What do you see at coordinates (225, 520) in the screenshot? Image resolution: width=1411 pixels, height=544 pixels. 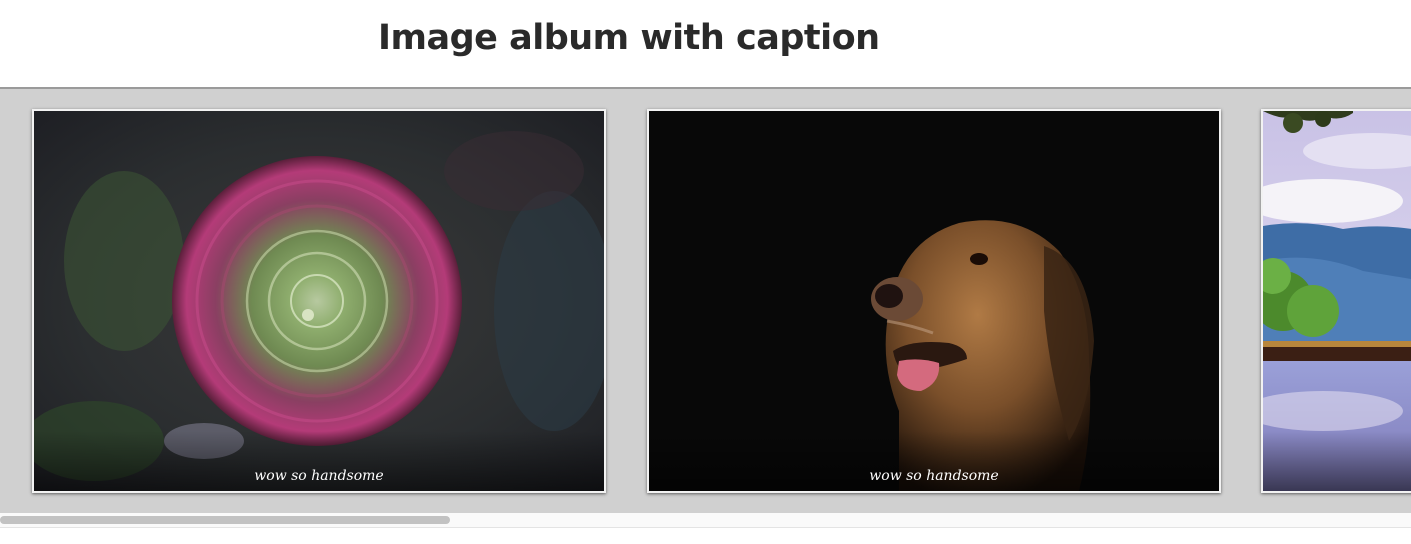 I see `scrollbar-thumb` at bounding box center [225, 520].